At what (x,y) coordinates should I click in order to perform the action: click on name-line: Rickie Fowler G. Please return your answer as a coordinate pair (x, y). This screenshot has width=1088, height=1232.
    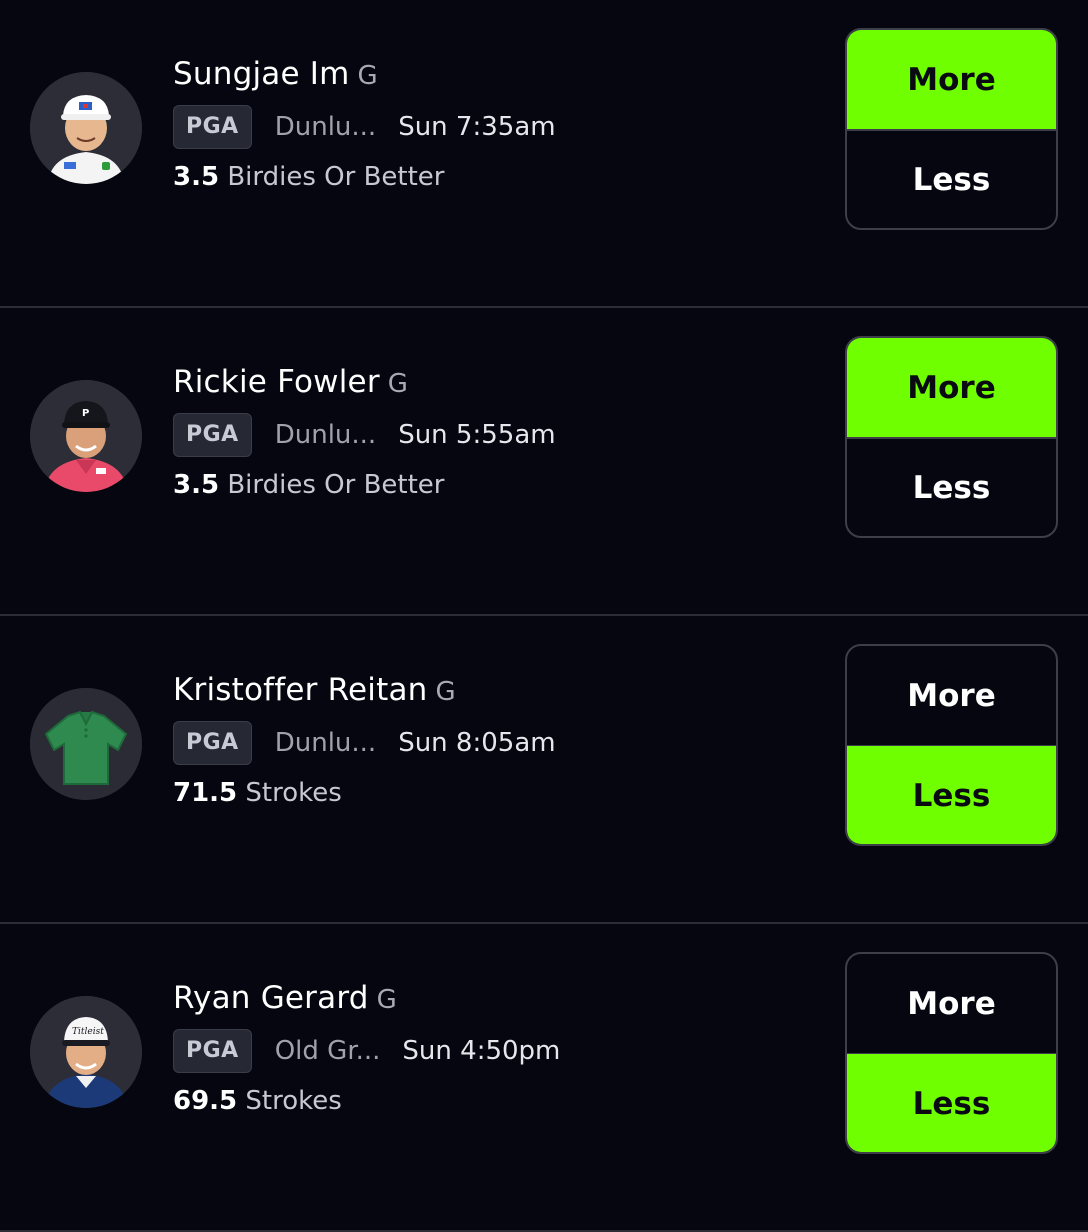
    Looking at the image, I should click on (290, 382).